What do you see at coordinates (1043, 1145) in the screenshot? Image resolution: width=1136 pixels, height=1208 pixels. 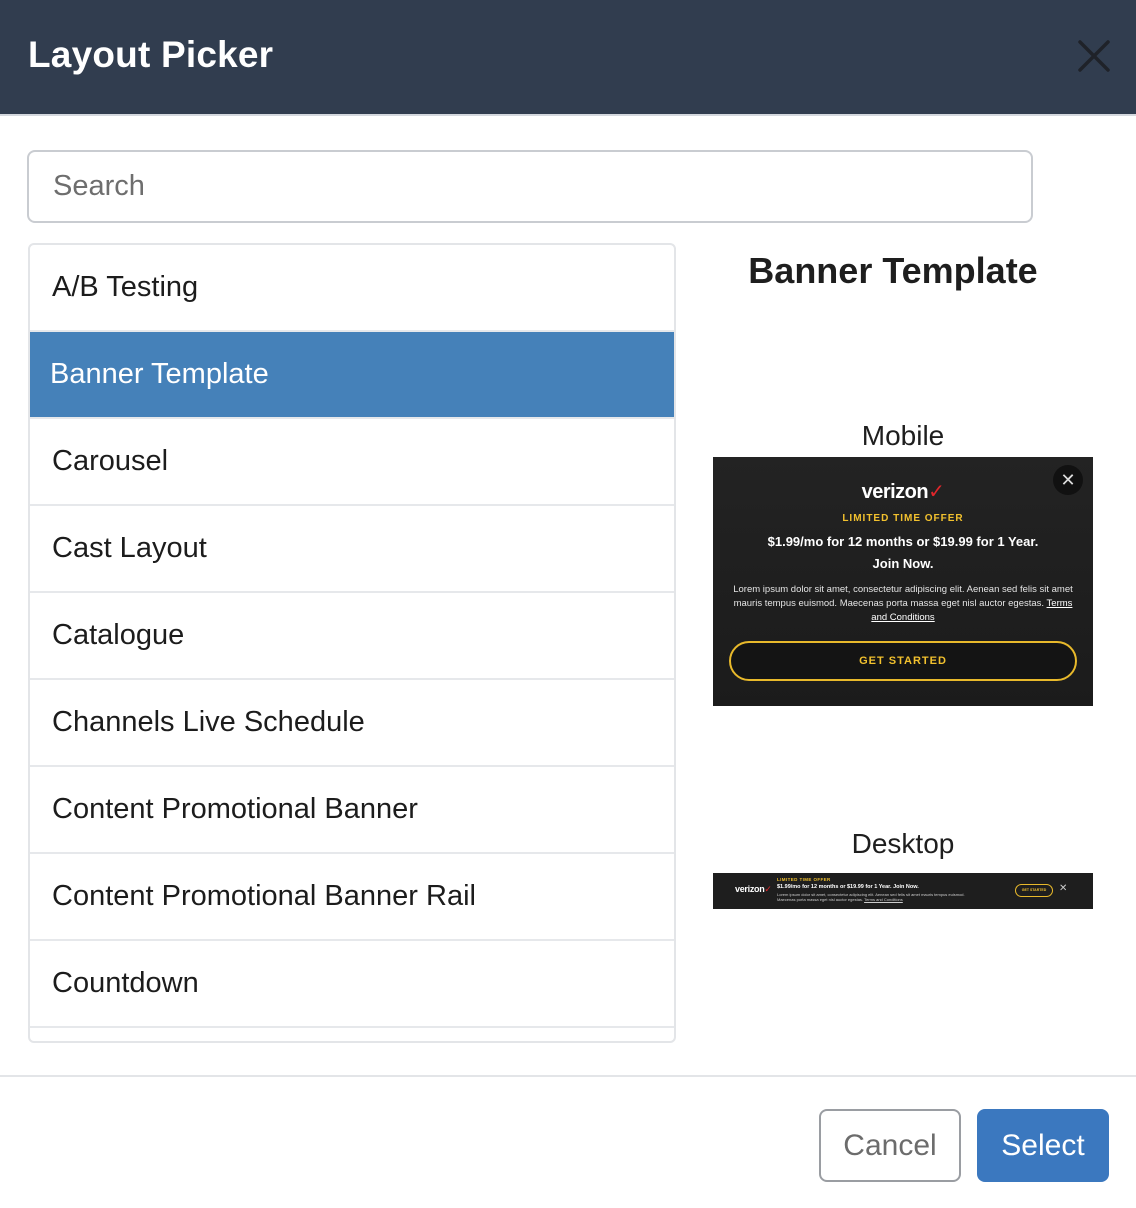 I see `select-button: Select` at bounding box center [1043, 1145].